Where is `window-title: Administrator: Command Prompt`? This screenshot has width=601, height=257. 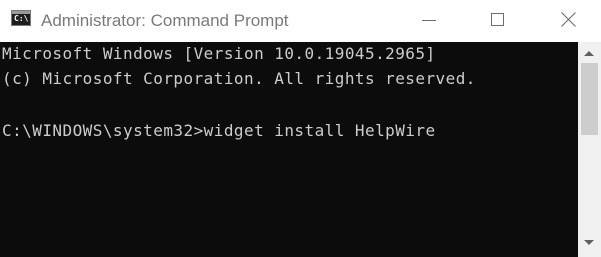
window-title: Administrator: Command Prompt is located at coordinates (165, 20).